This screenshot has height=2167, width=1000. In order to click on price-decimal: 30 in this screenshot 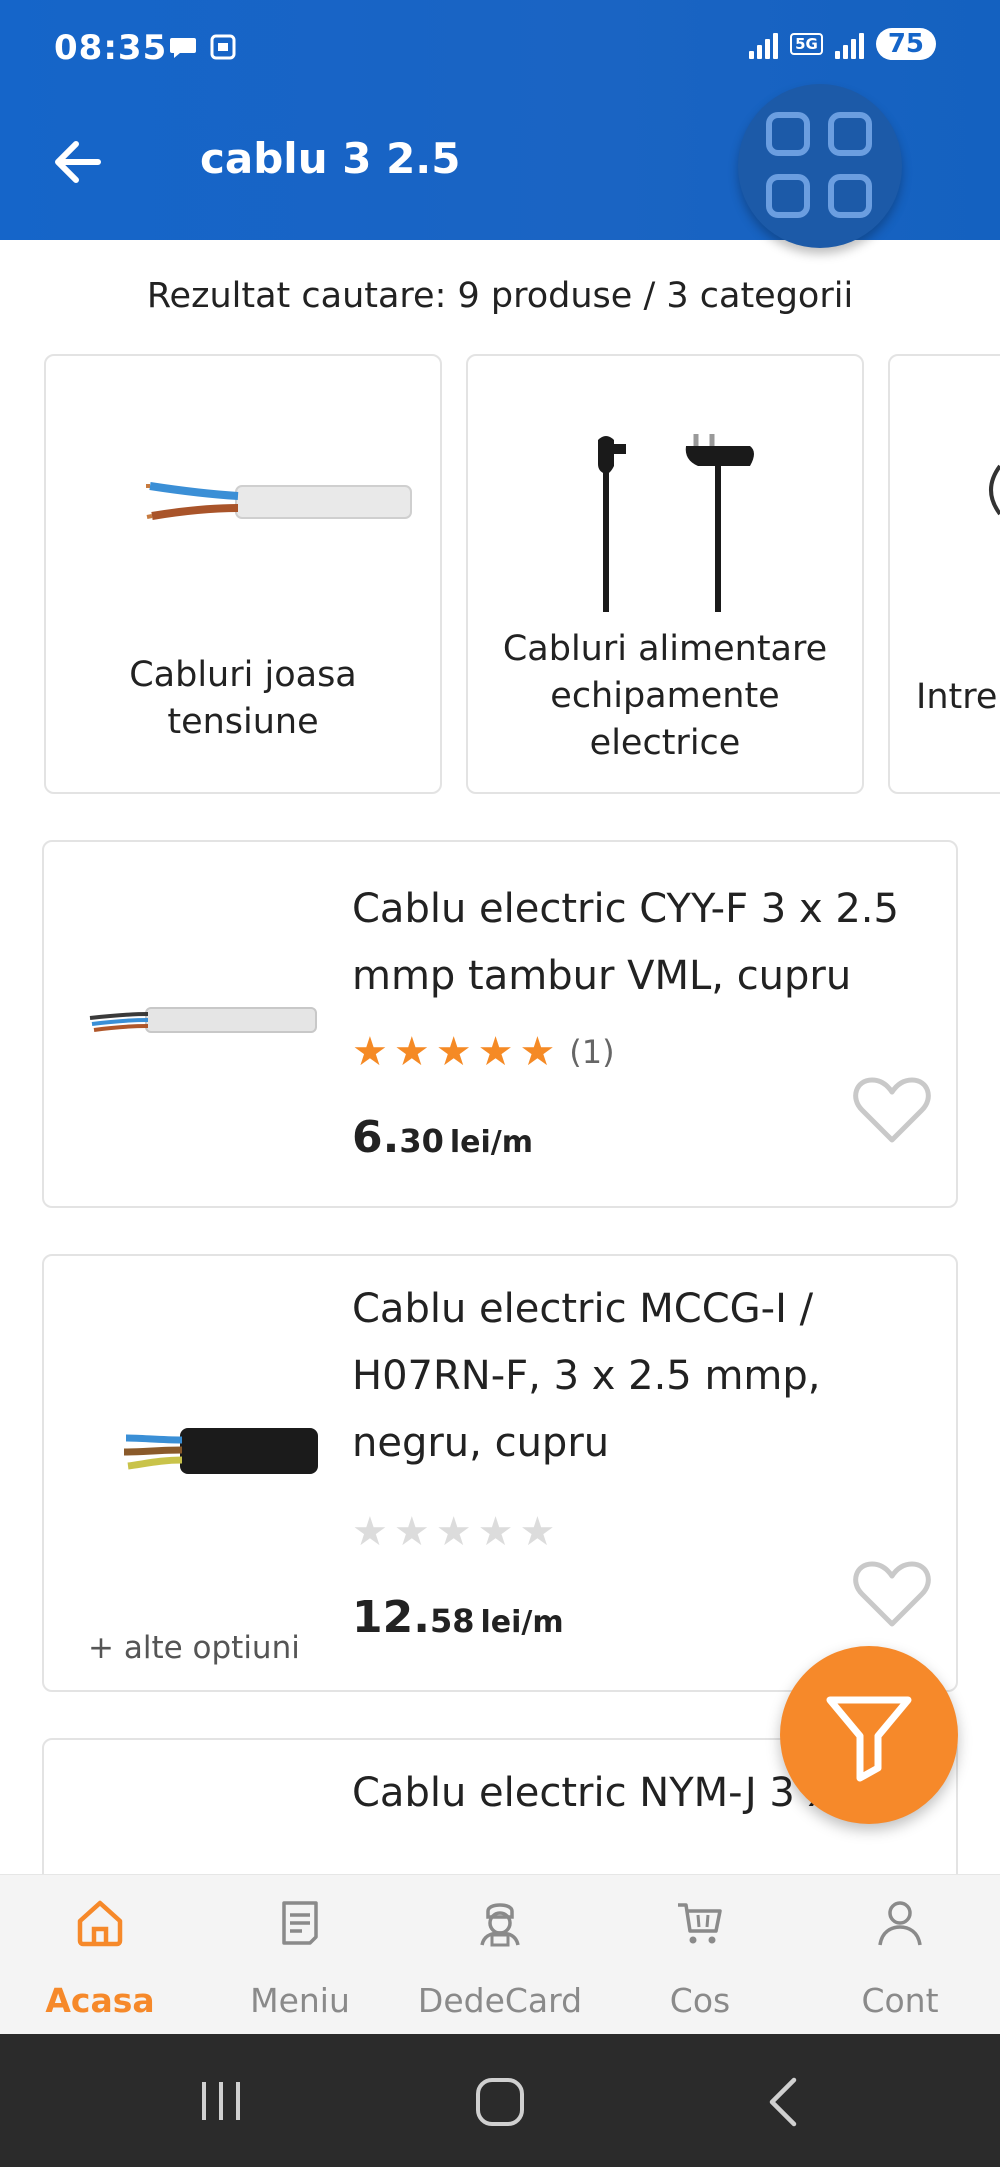, I will do `click(421, 1141)`.